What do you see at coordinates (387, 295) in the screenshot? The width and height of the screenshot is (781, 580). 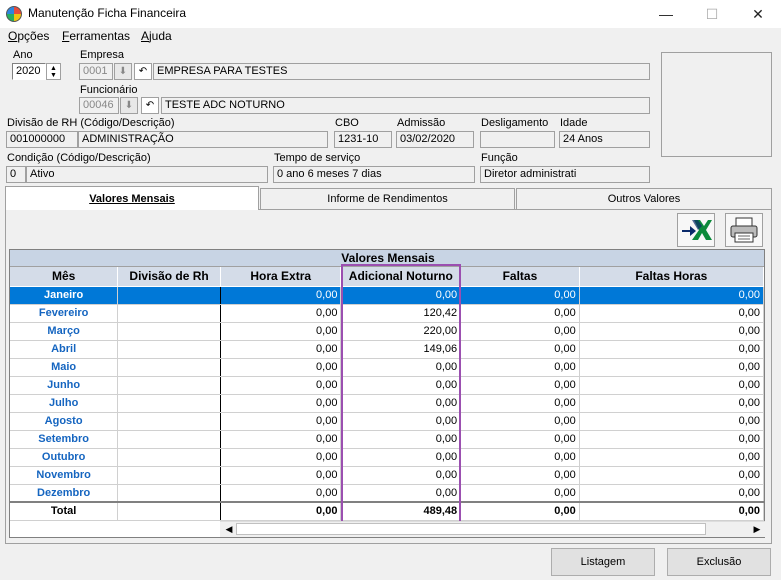 I see `table-row: Janeiro 0,00 0,00 0,00 0,00` at bounding box center [387, 295].